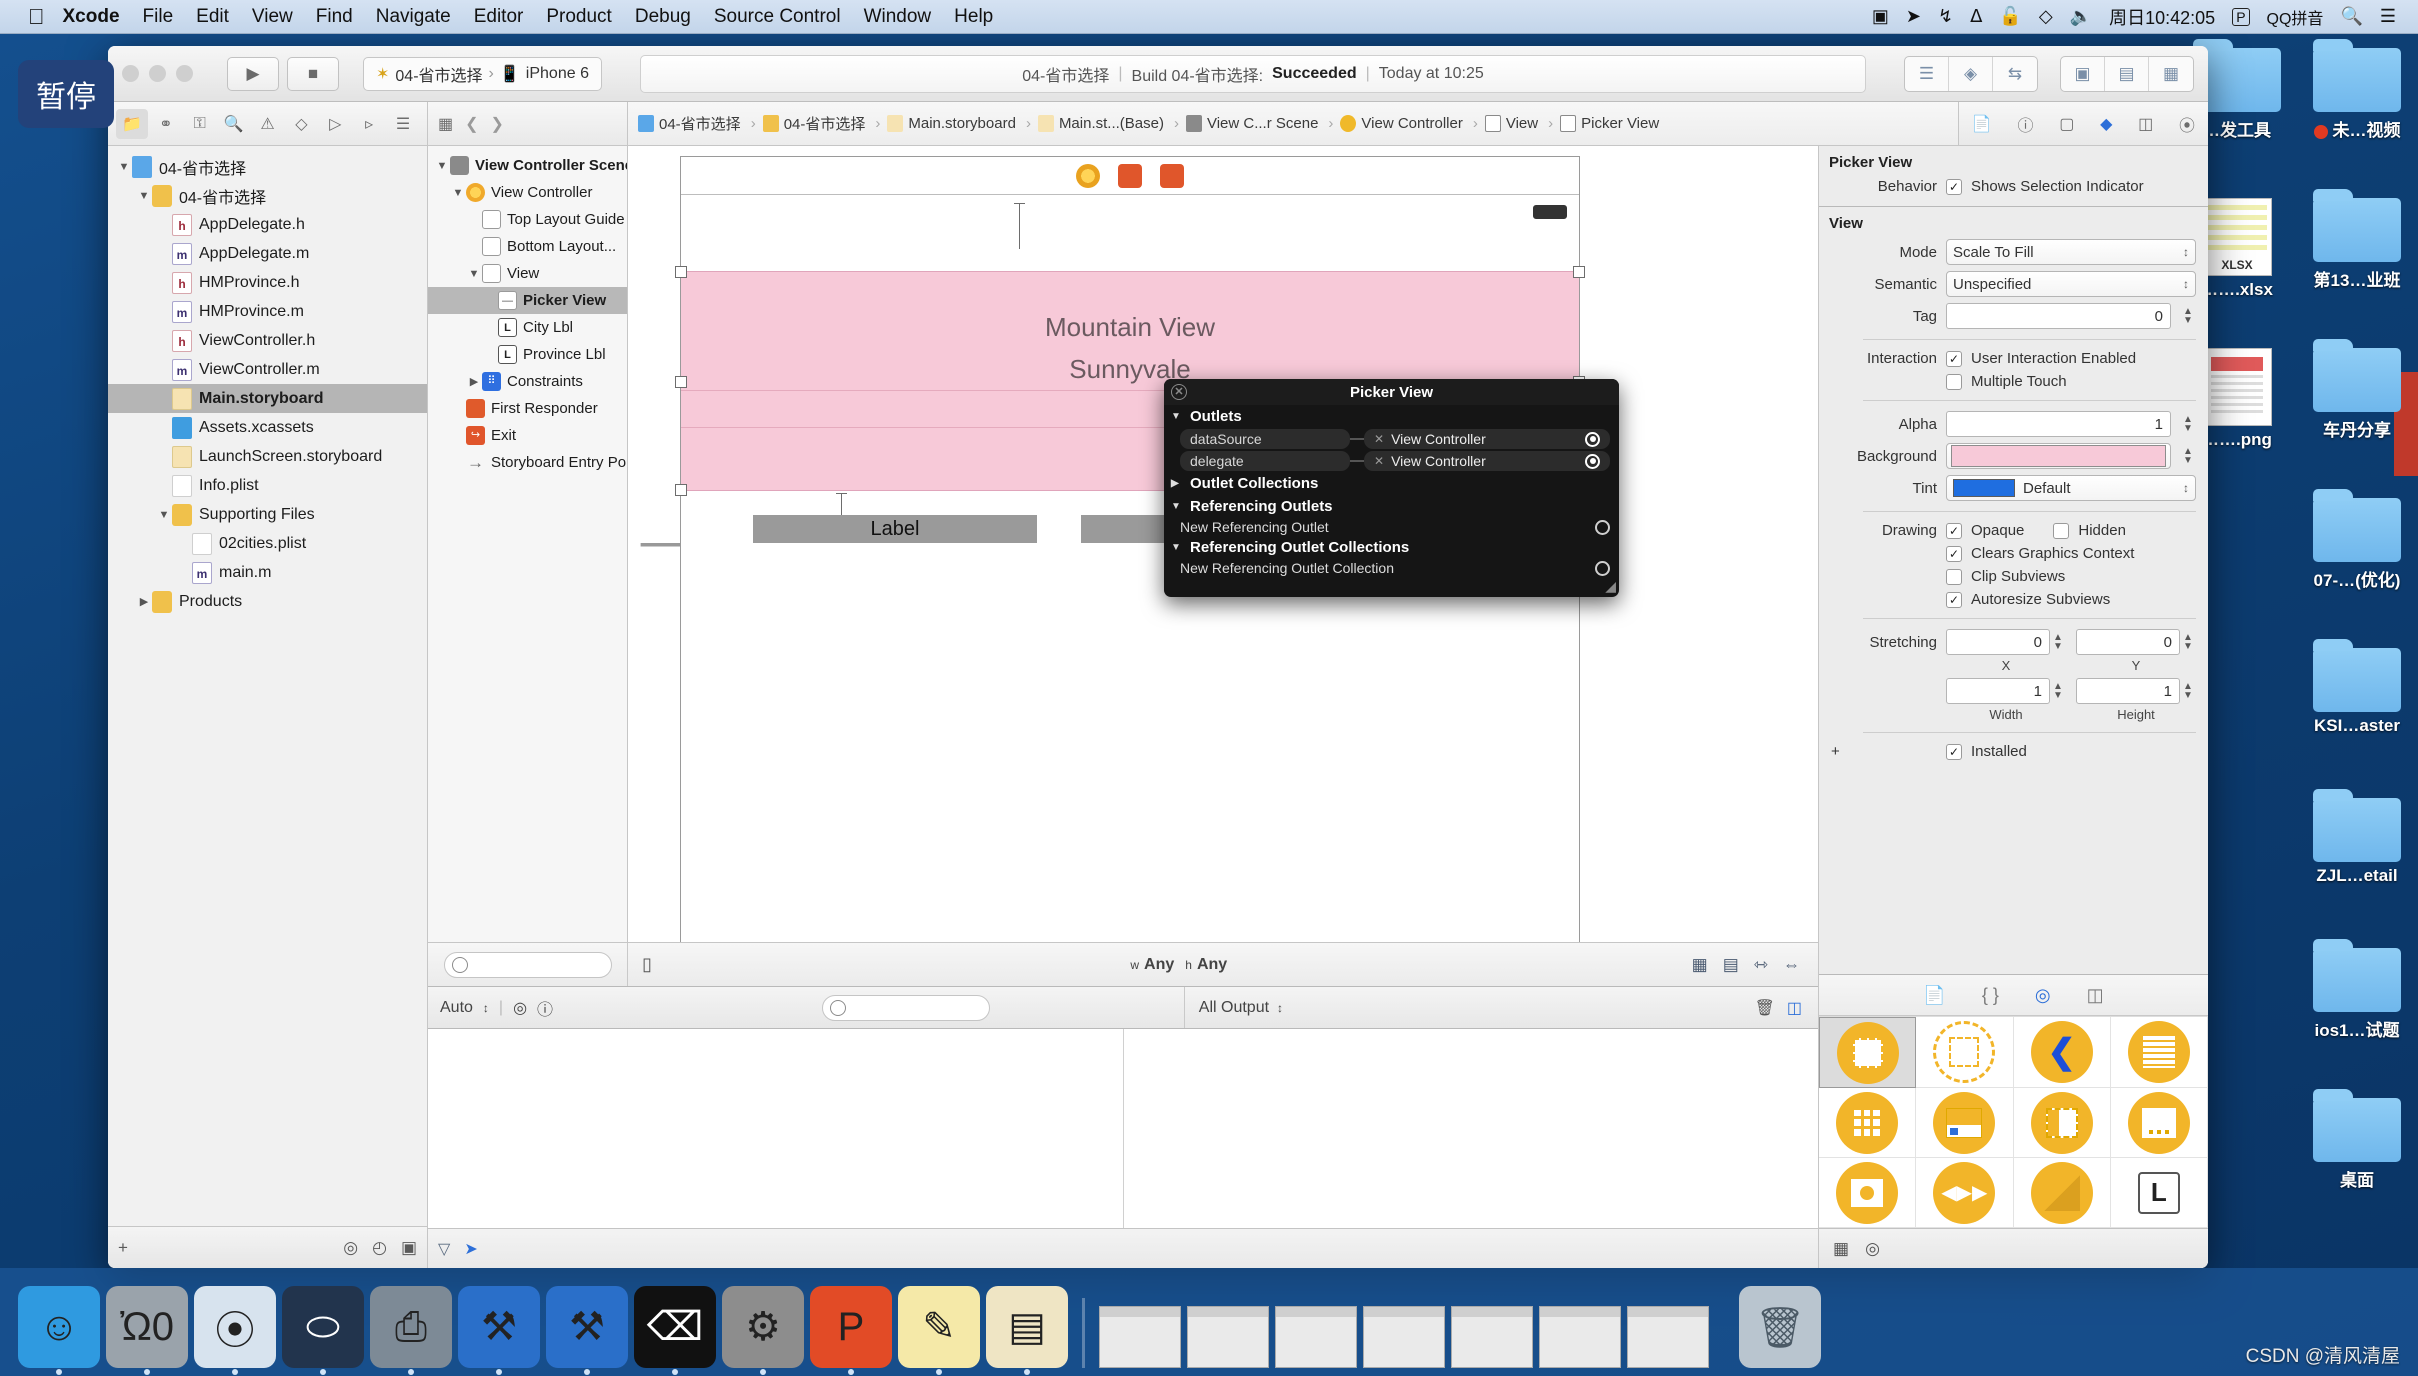 The height and width of the screenshot is (1376, 2418). Describe the element at coordinates (409, 1248) in the screenshot. I see `source-control-filter-icon: ▣` at that location.